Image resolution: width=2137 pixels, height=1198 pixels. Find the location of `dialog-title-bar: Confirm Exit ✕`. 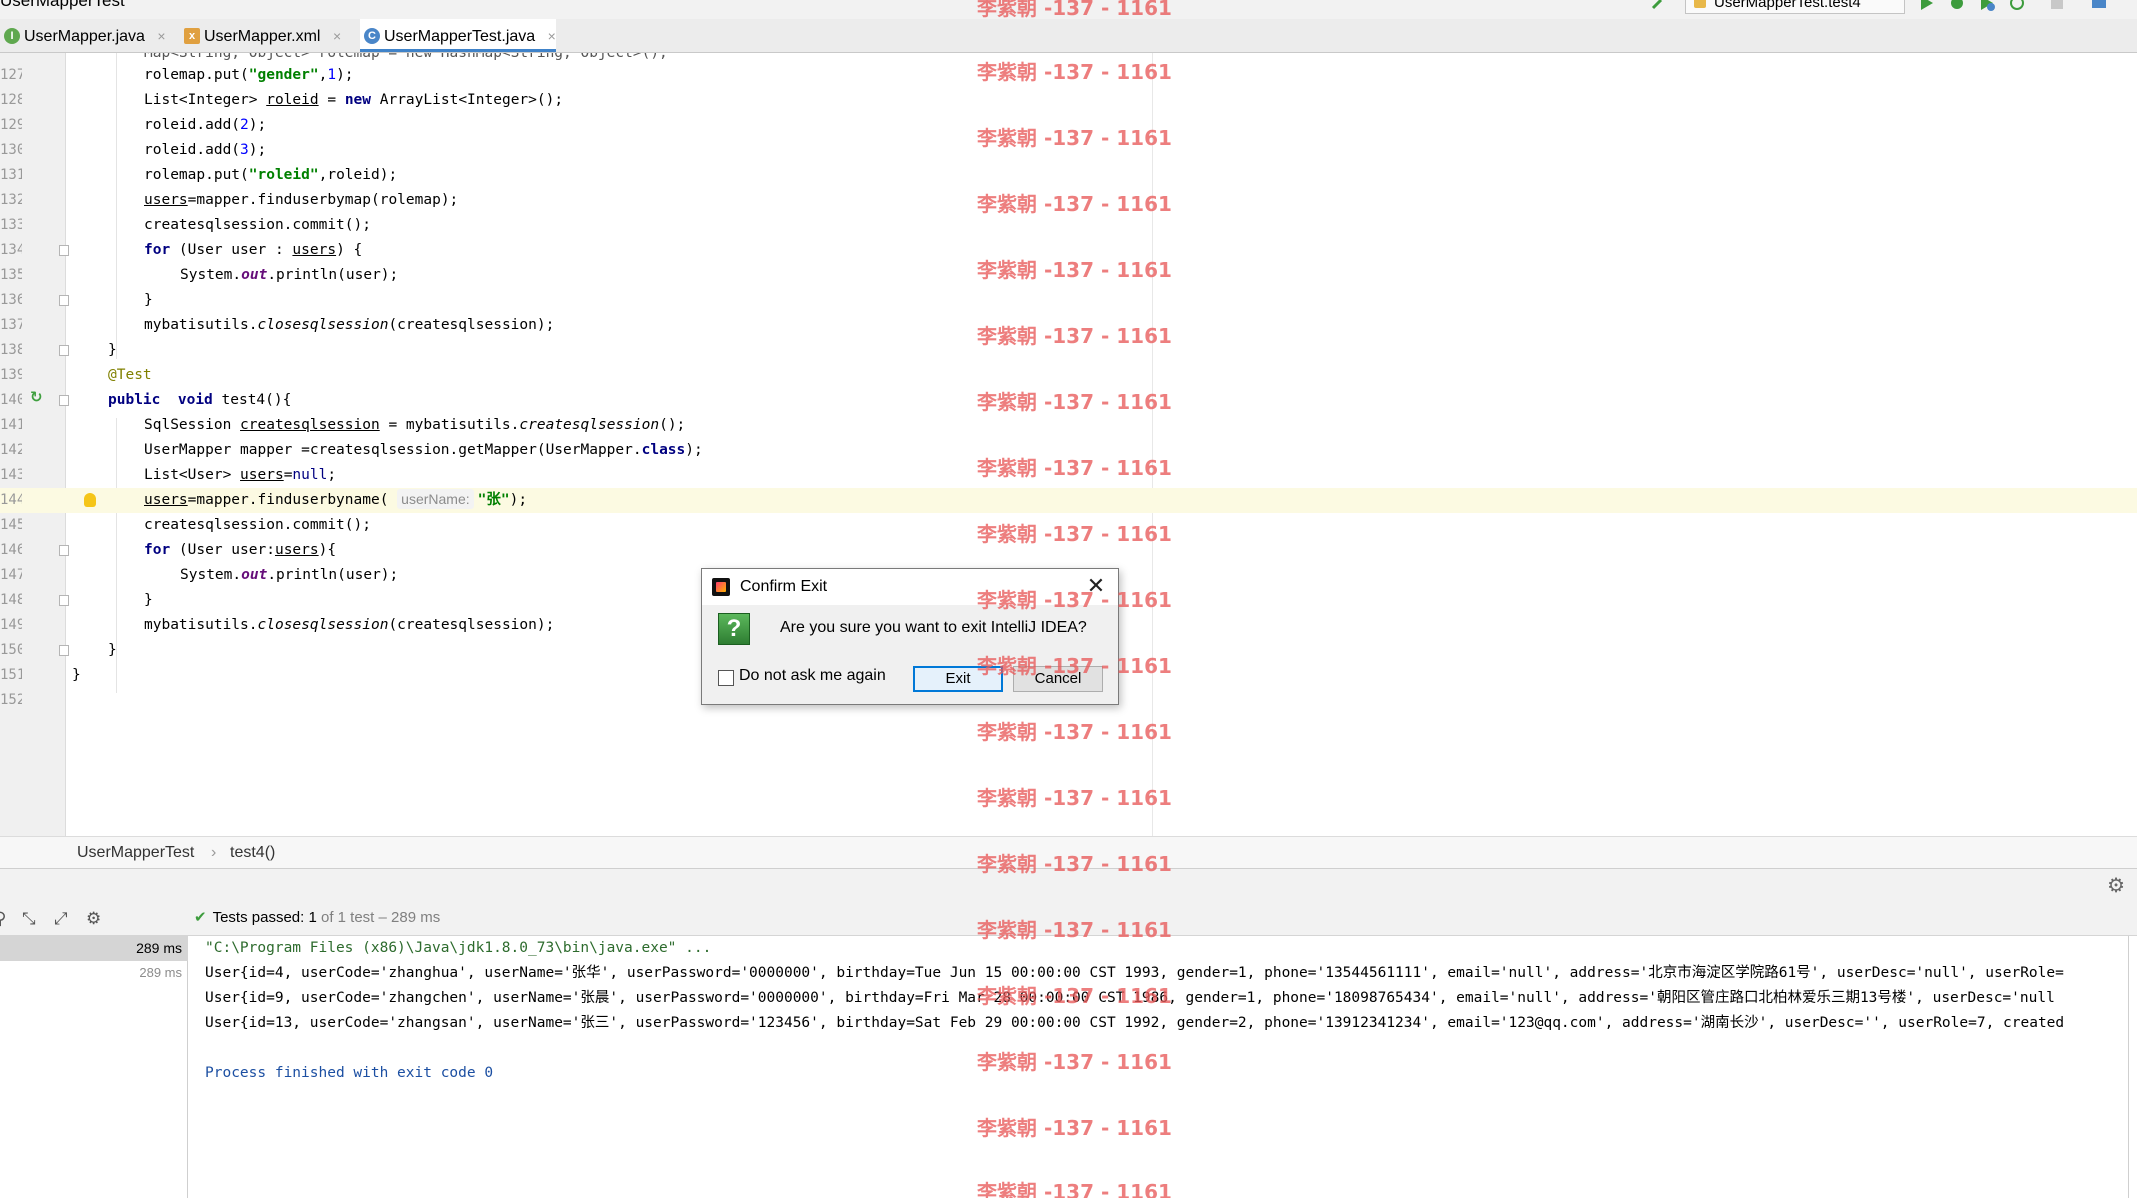

dialog-title-bar: Confirm Exit ✕ is located at coordinates (910, 587).